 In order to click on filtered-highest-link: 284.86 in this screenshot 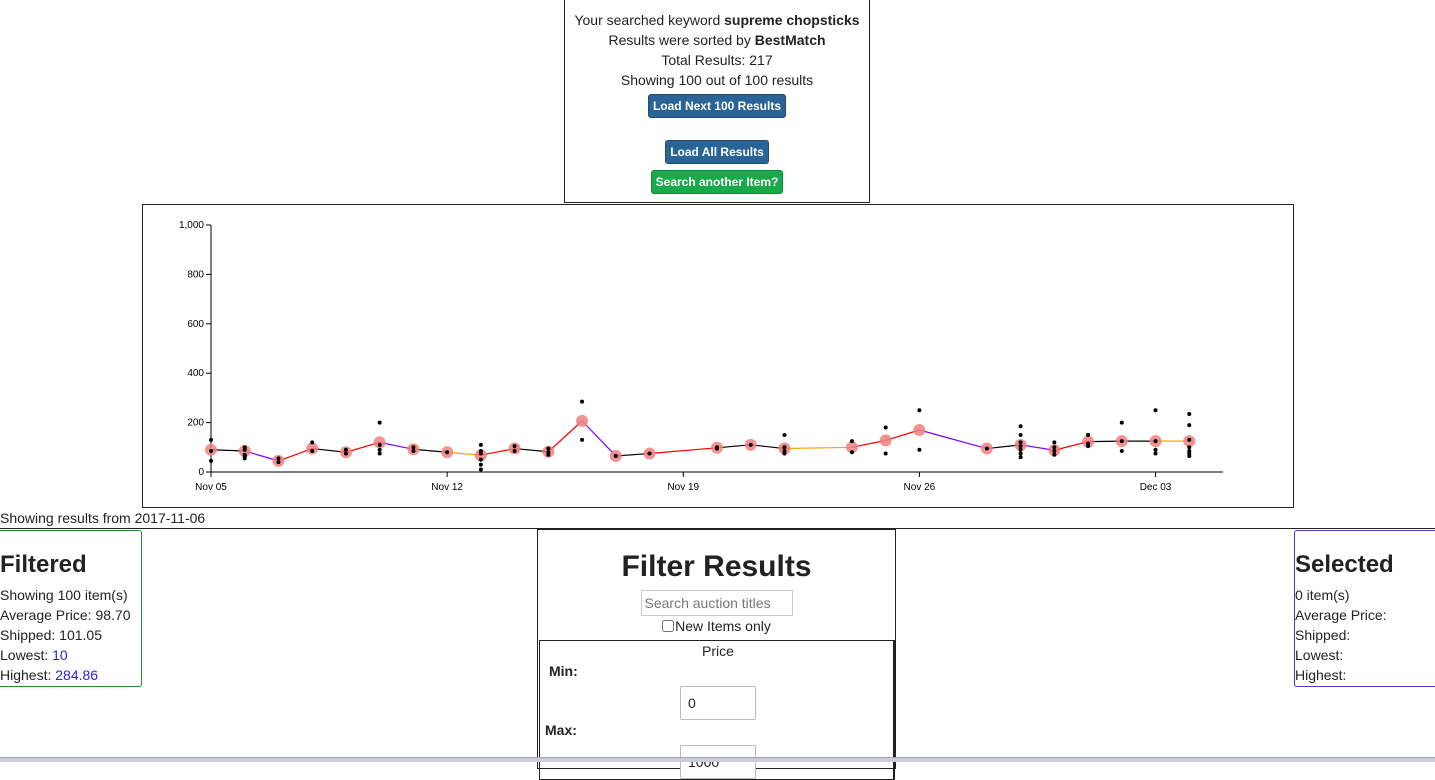, I will do `click(76, 675)`.